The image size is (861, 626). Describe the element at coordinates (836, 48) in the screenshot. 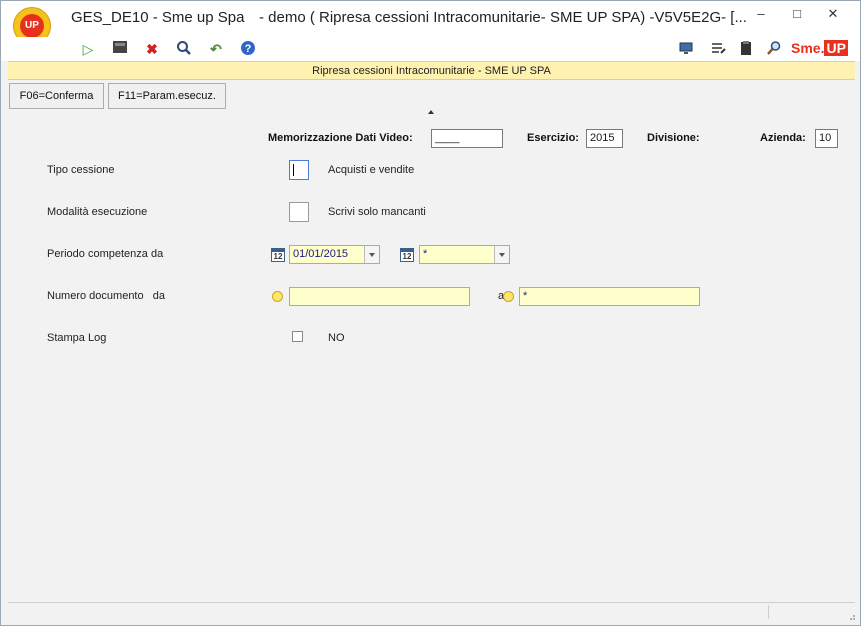

I see `smeup-brand-badge: UP` at that location.